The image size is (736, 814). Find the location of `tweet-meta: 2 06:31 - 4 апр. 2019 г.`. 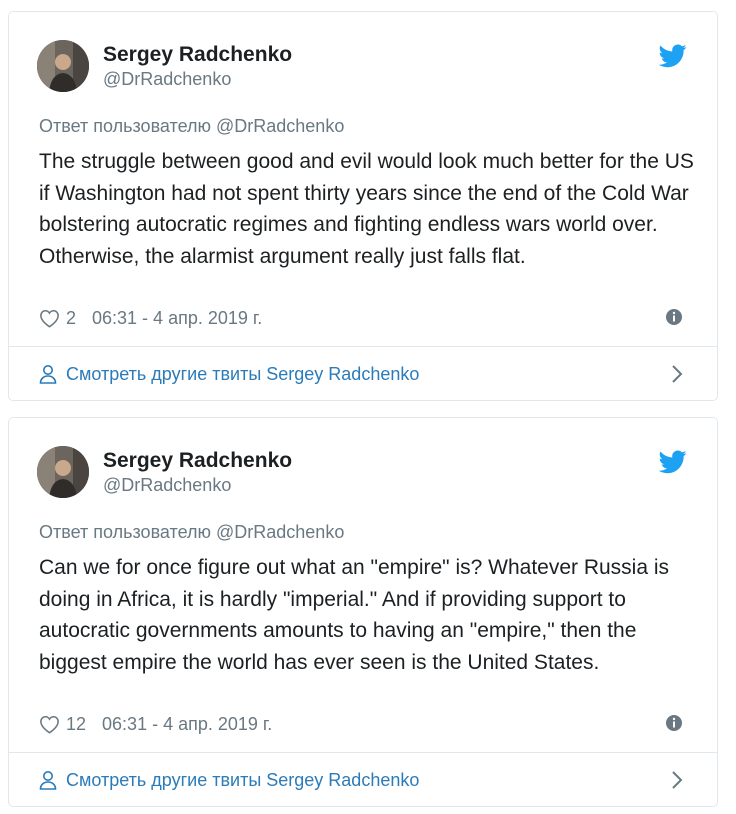

tweet-meta: 2 06:31 - 4 апр. 2019 г. is located at coordinates (150, 318).